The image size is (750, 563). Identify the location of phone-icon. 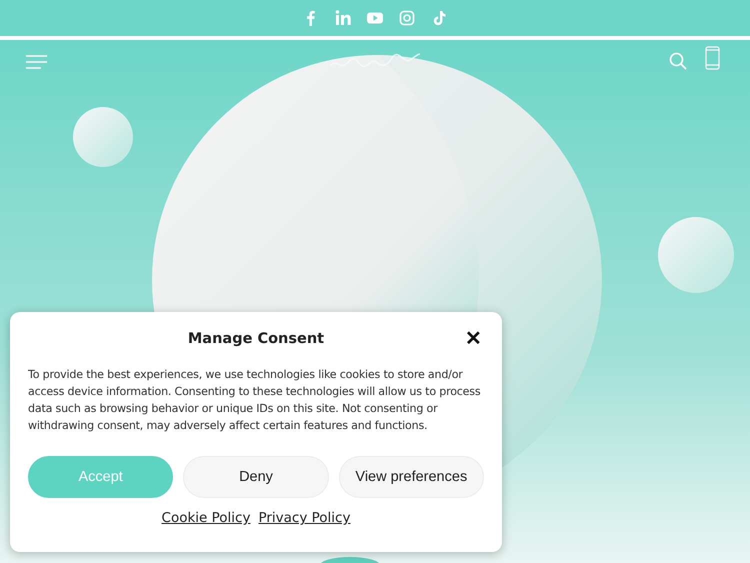
(712, 58).